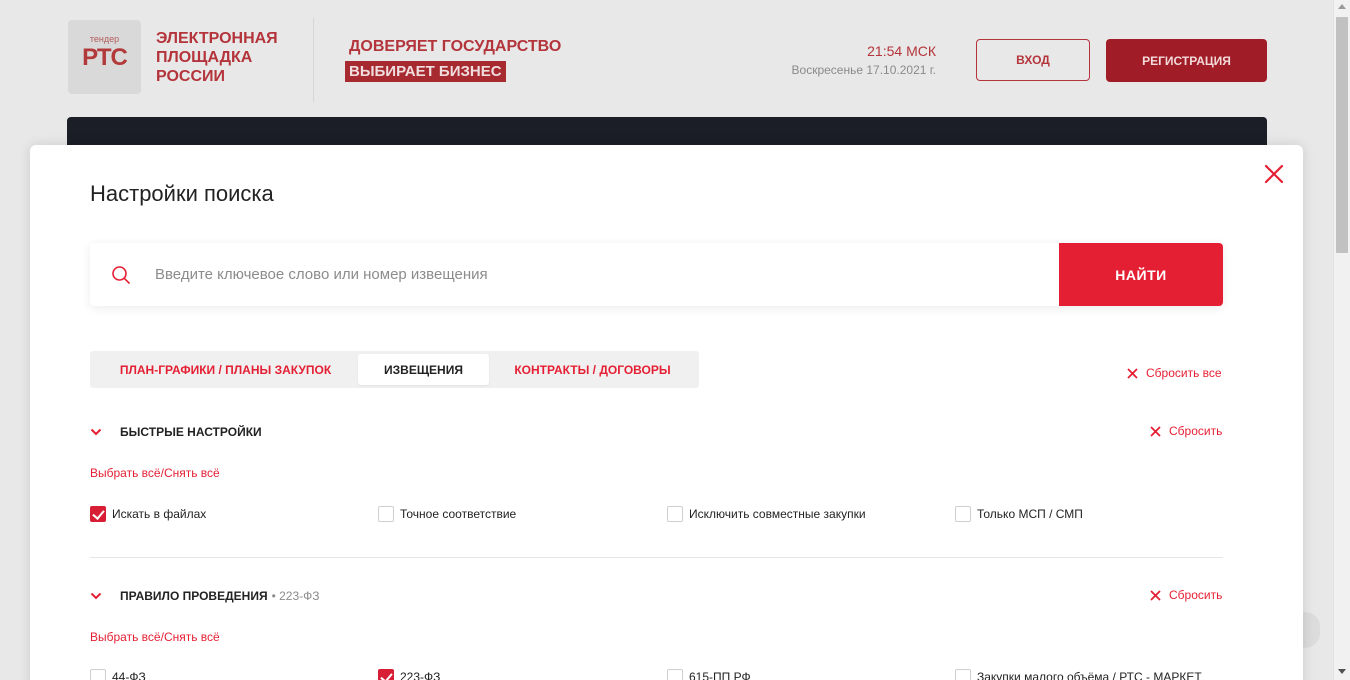 The image size is (1350, 680). I want to click on brand-line-1: ЭЛЕКТРОННАЯ, so click(217, 38).